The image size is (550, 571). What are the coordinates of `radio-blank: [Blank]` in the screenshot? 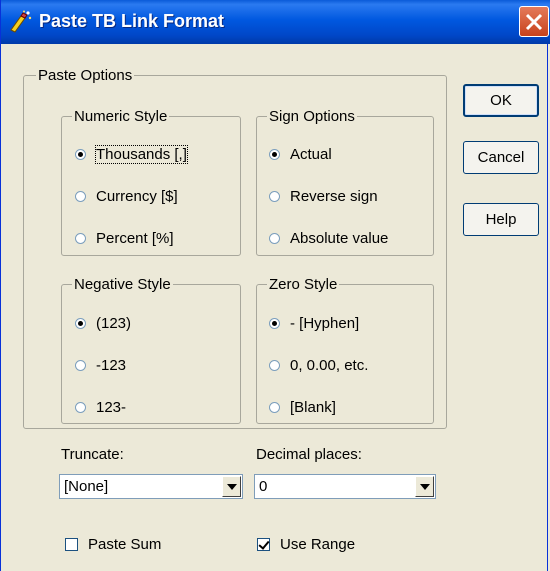 It's located at (302, 407).